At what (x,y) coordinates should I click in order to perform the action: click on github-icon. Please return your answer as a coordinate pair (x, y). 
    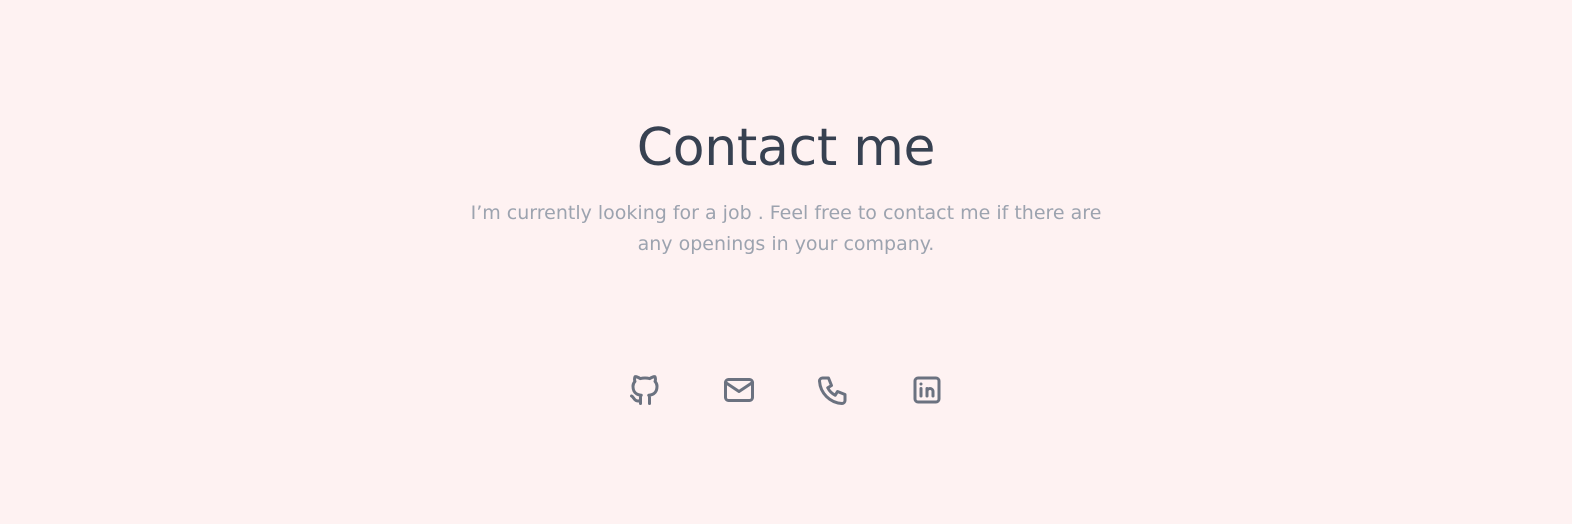
    Looking at the image, I should click on (644, 390).